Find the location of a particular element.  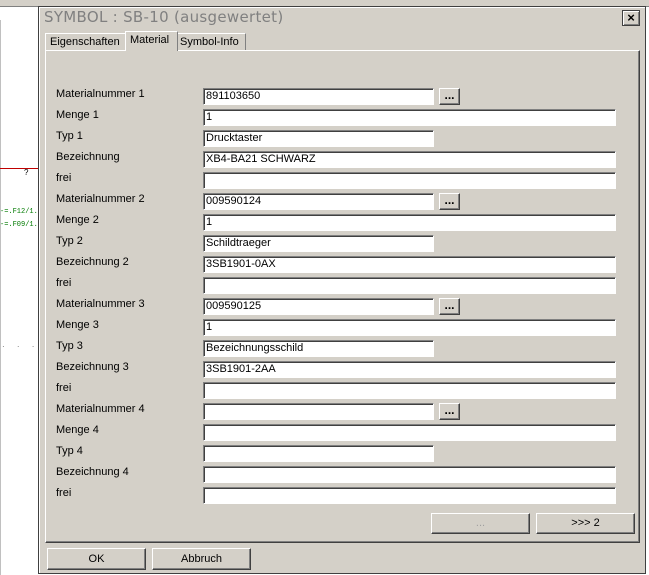

bezeichnung-4-field is located at coordinates (409, 474).